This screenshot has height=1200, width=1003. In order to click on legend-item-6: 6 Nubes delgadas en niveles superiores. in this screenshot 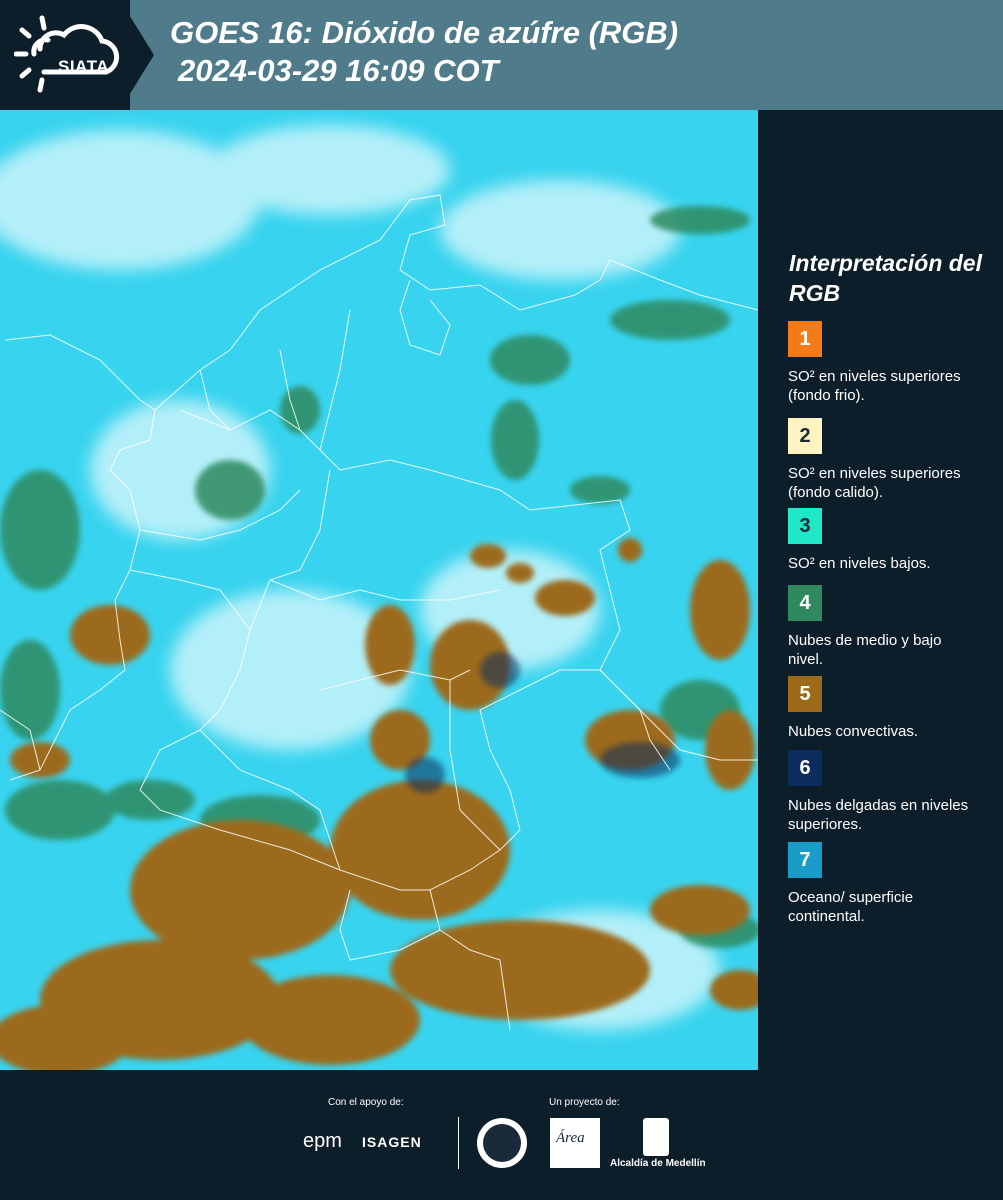, I will do `click(883, 792)`.